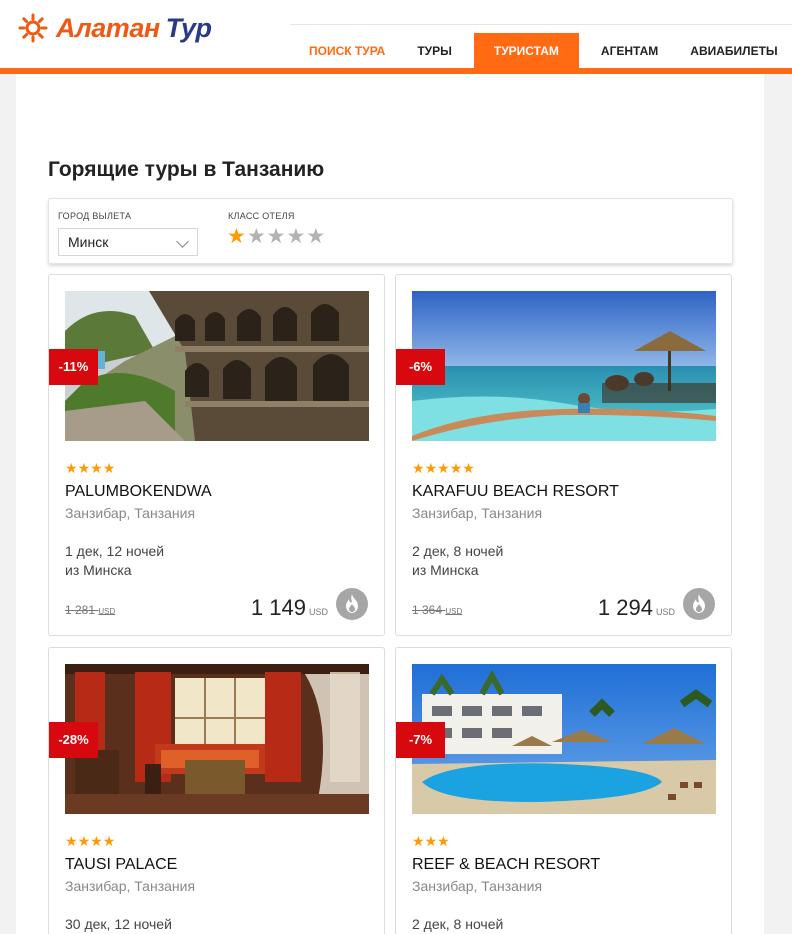 This screenshot has height=934, width=792. I want to click on hotel-name: TAUSI PALACE, so click(121, 865).